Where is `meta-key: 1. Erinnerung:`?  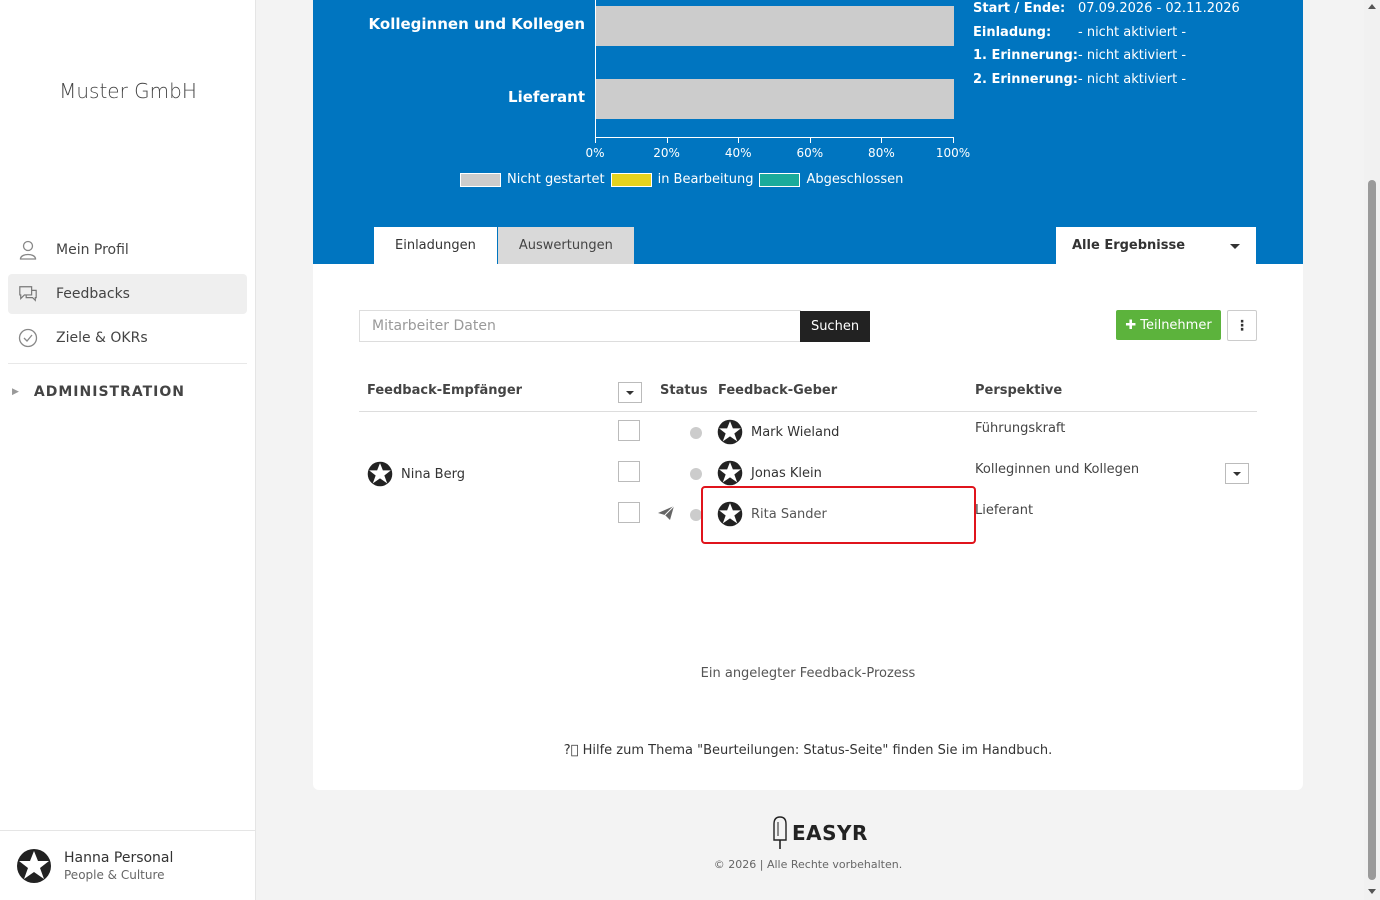 meta-key: 1. Erinnerung: is located at coordinates (1026, 56).